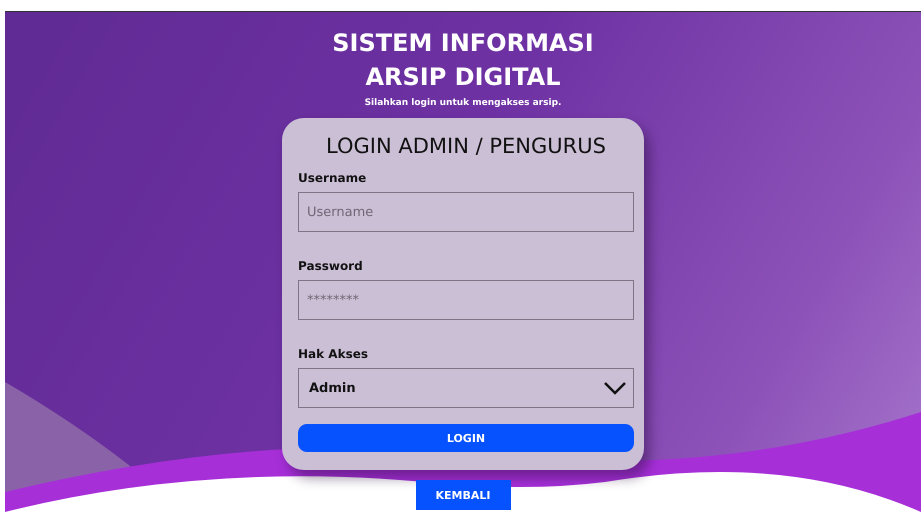 The image size is (921, 531). I want to click on app-title: SISTEM INFORMASI, so click(463, 43).